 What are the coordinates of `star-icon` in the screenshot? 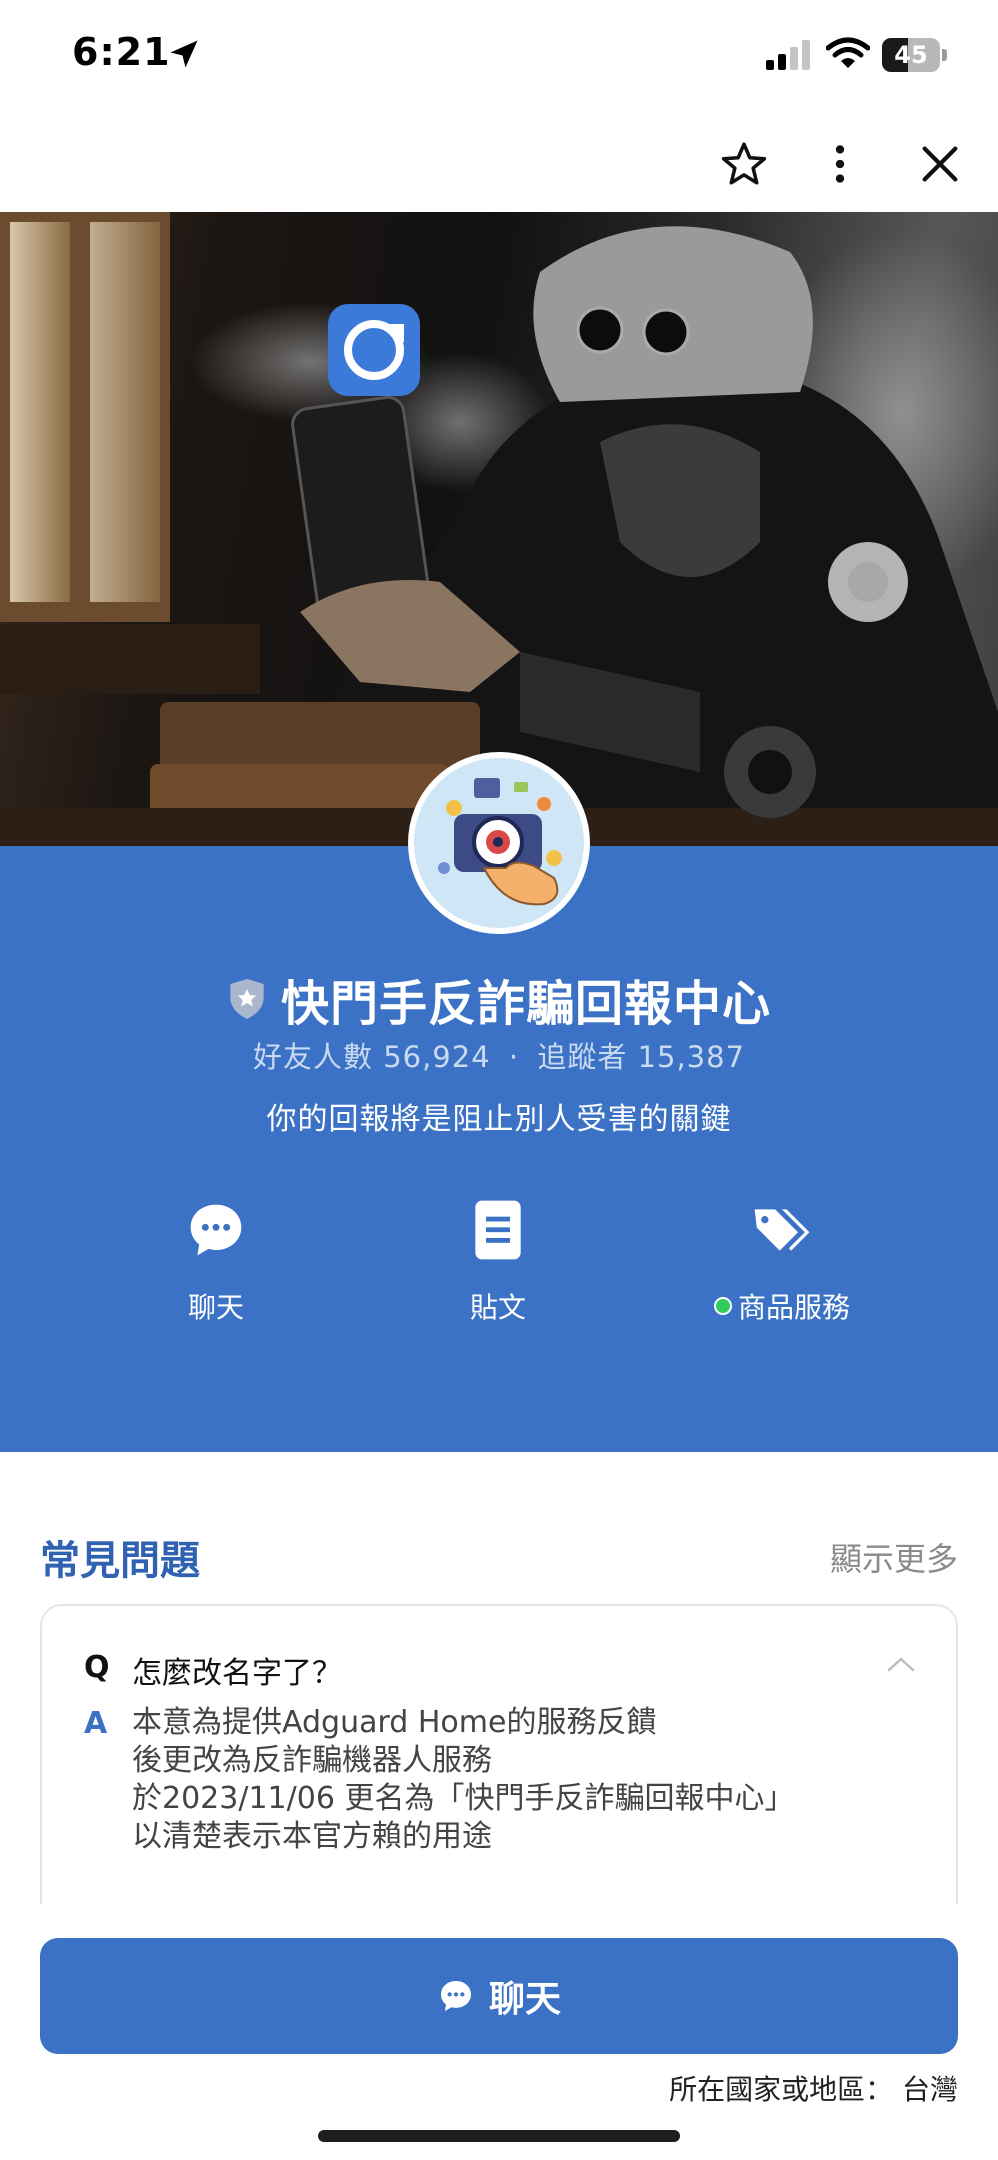 It's located at (744, 163).